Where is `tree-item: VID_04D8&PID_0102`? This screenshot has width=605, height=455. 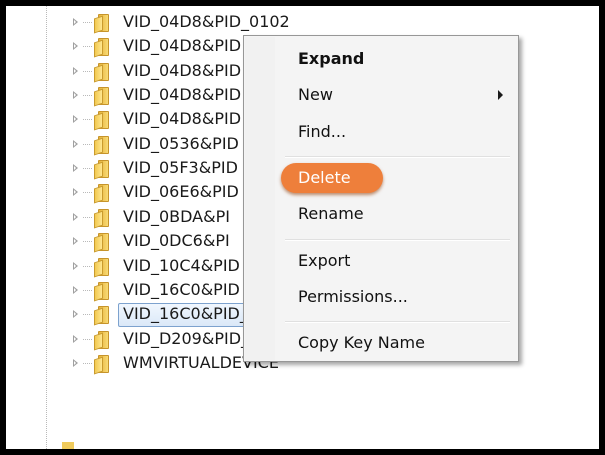
tree-item: VID_04D8&PID_0102 is located at coordinates (171, 23).